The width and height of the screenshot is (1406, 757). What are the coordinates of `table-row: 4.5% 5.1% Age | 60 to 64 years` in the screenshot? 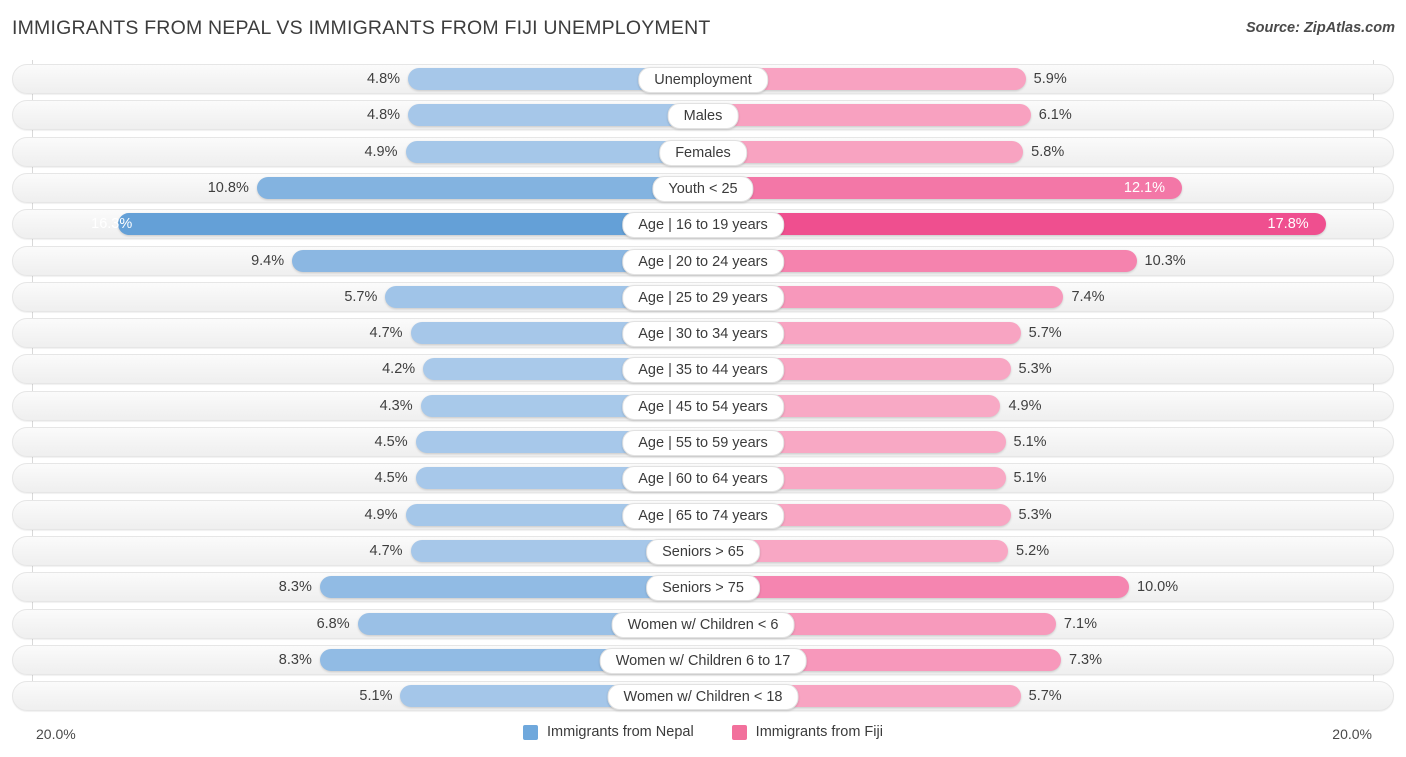 It's located at (703, 478).